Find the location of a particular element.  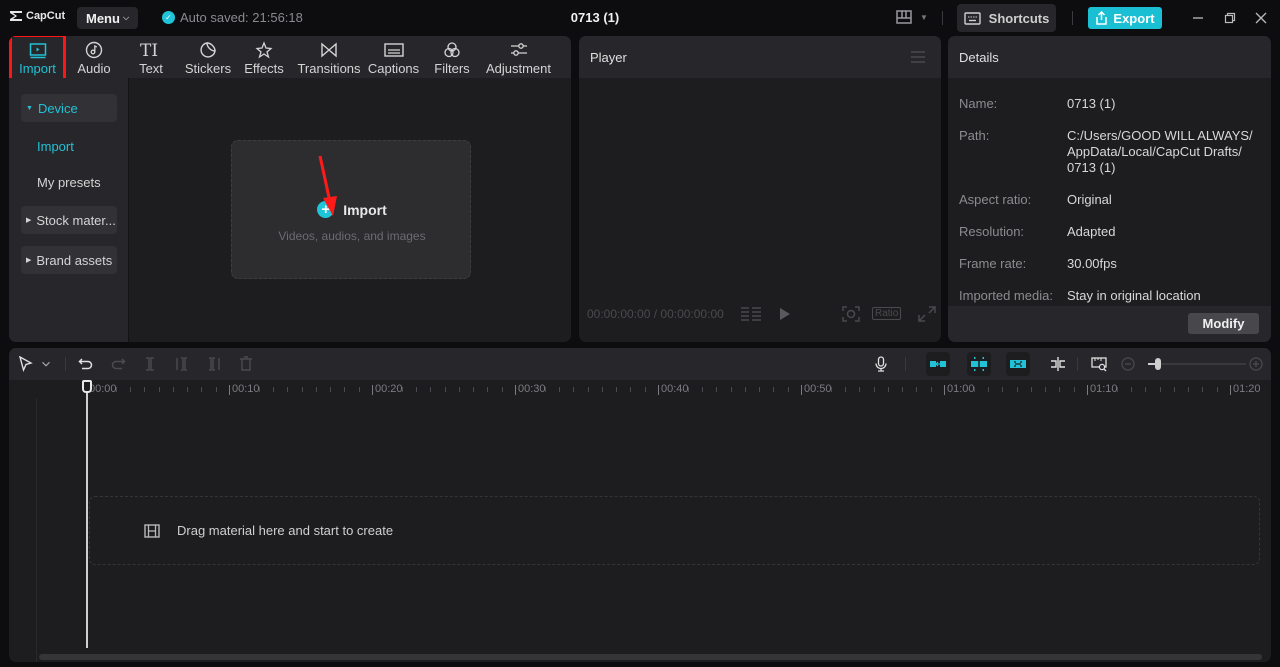

hamburger-menu-icon is located at coordinates (918, 57).